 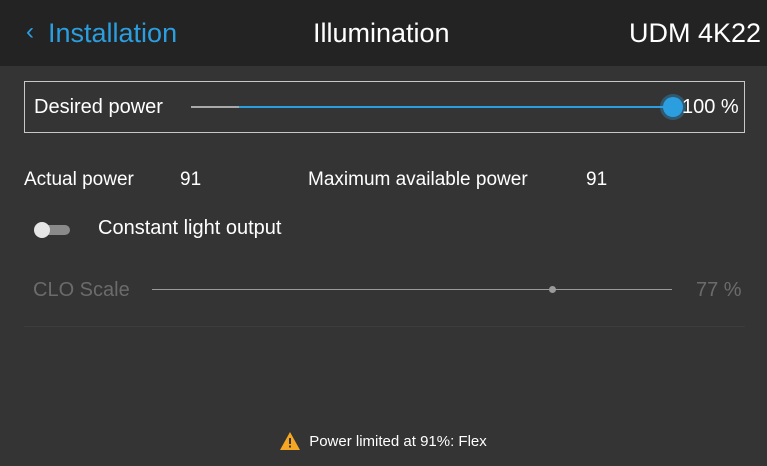 What do you see at coordinates (53, 230) in the screenshot?
I see `clo-toggle` at bounding box center [53, 230].